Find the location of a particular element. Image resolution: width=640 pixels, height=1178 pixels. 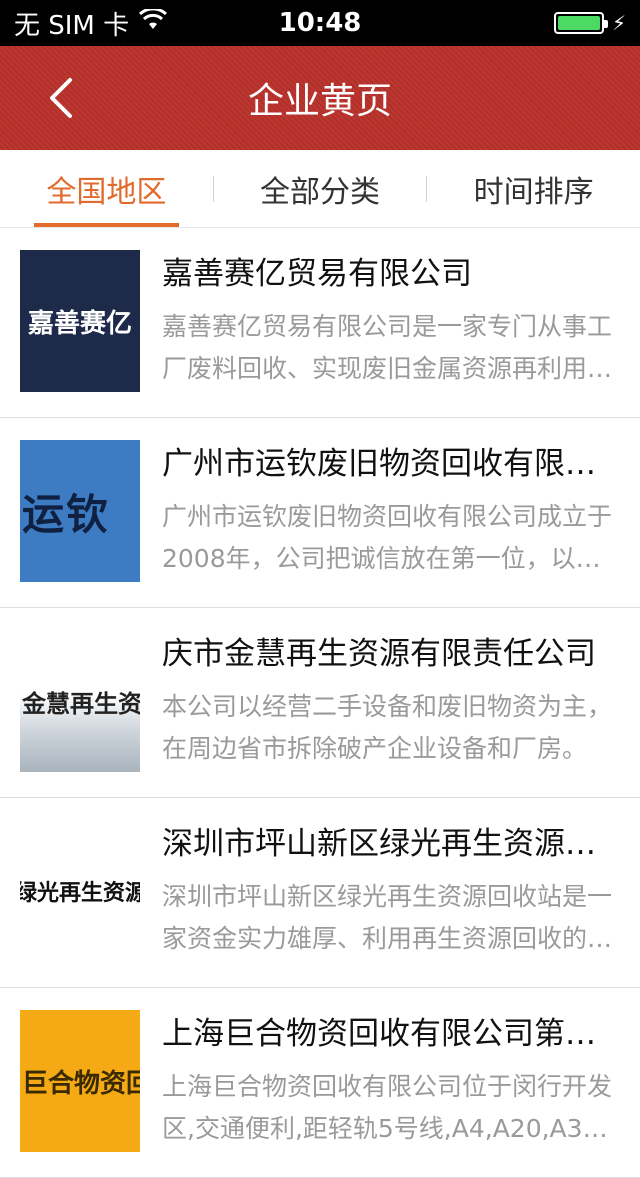

tab-time-sort-label: 时间排序 is located at coordinates (533, 192).